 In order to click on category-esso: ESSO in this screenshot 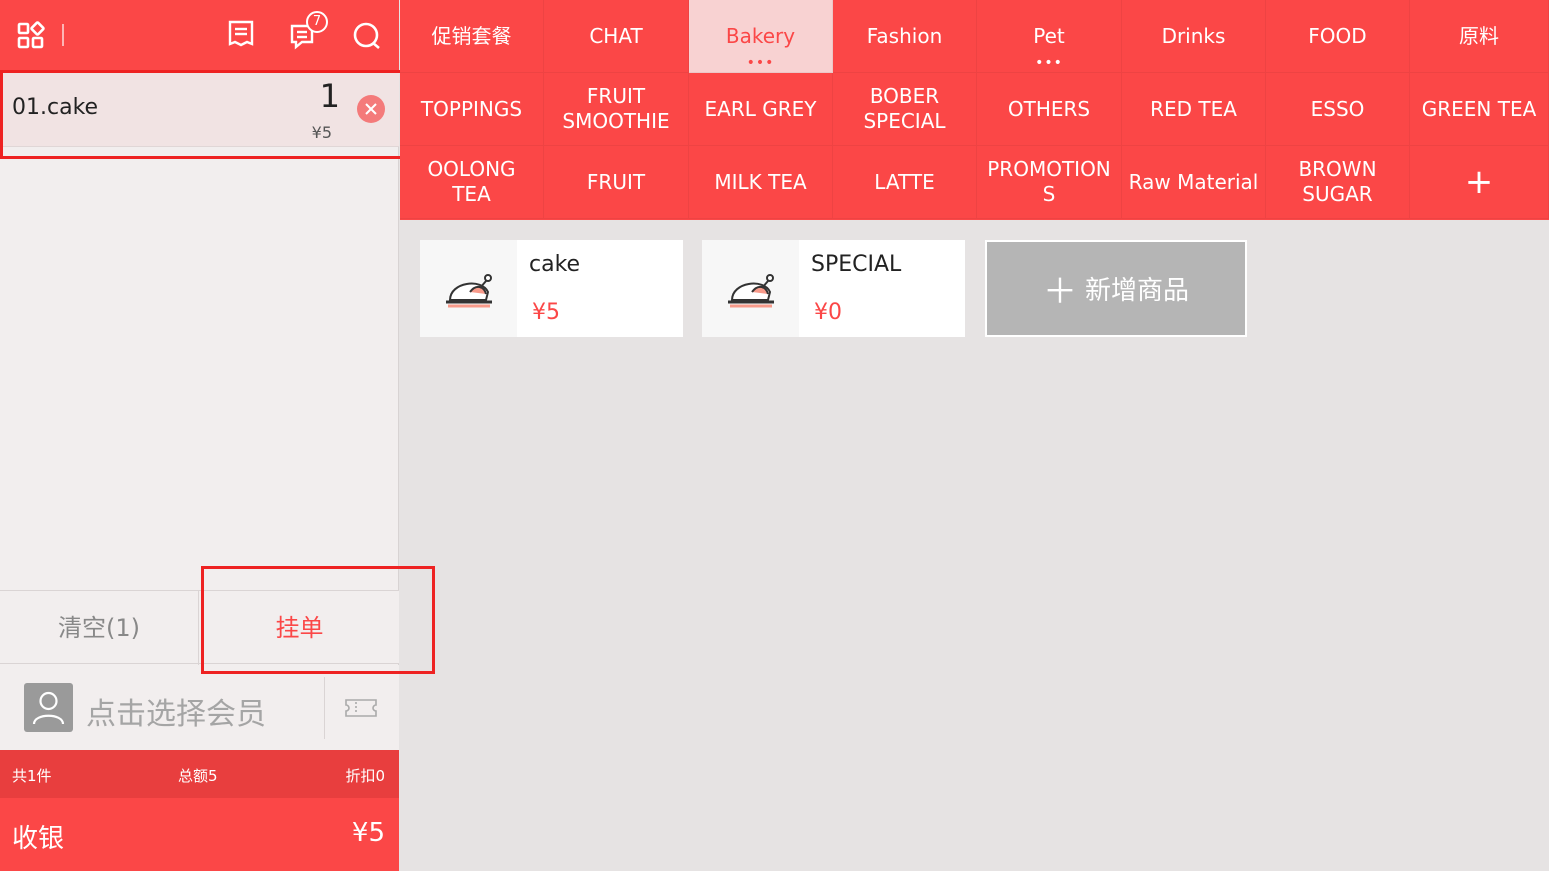, I will do `click(1338, 109)`.